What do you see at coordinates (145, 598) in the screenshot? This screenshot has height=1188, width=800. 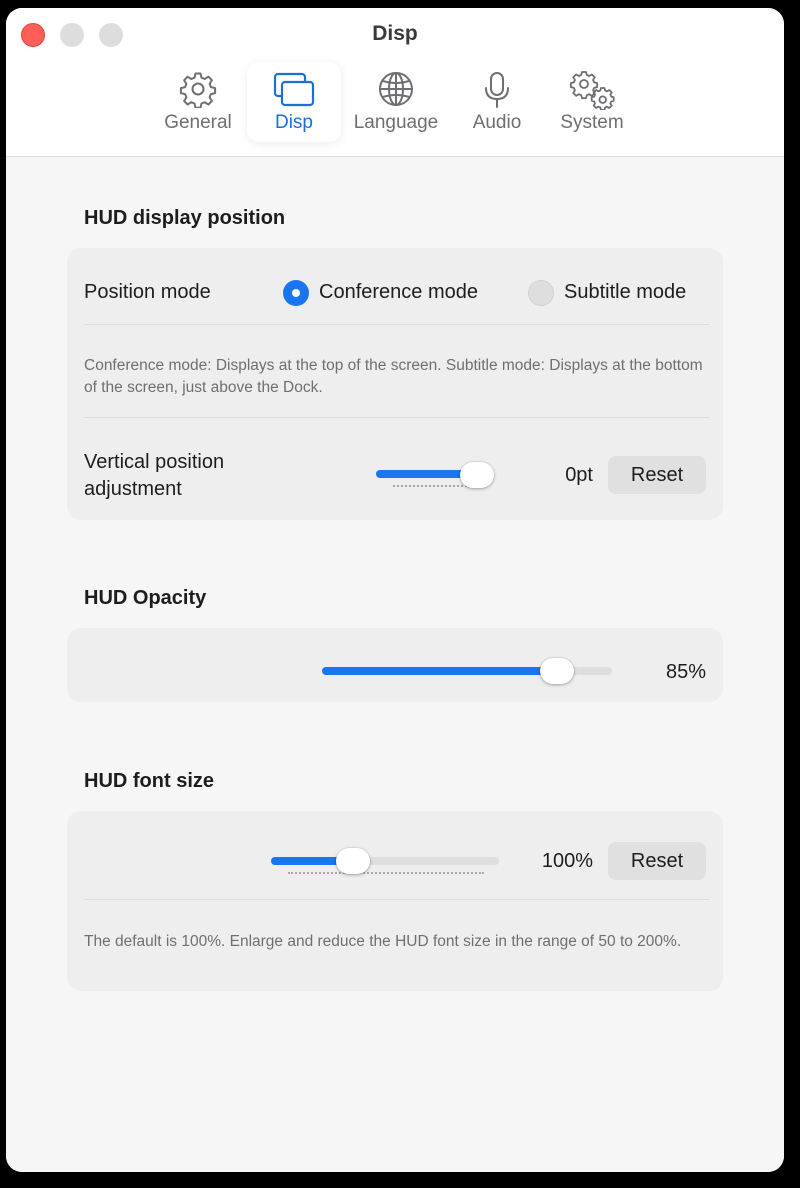 I see `section-title-opacity: HUD Opacity` at bounding box center [145, 598].